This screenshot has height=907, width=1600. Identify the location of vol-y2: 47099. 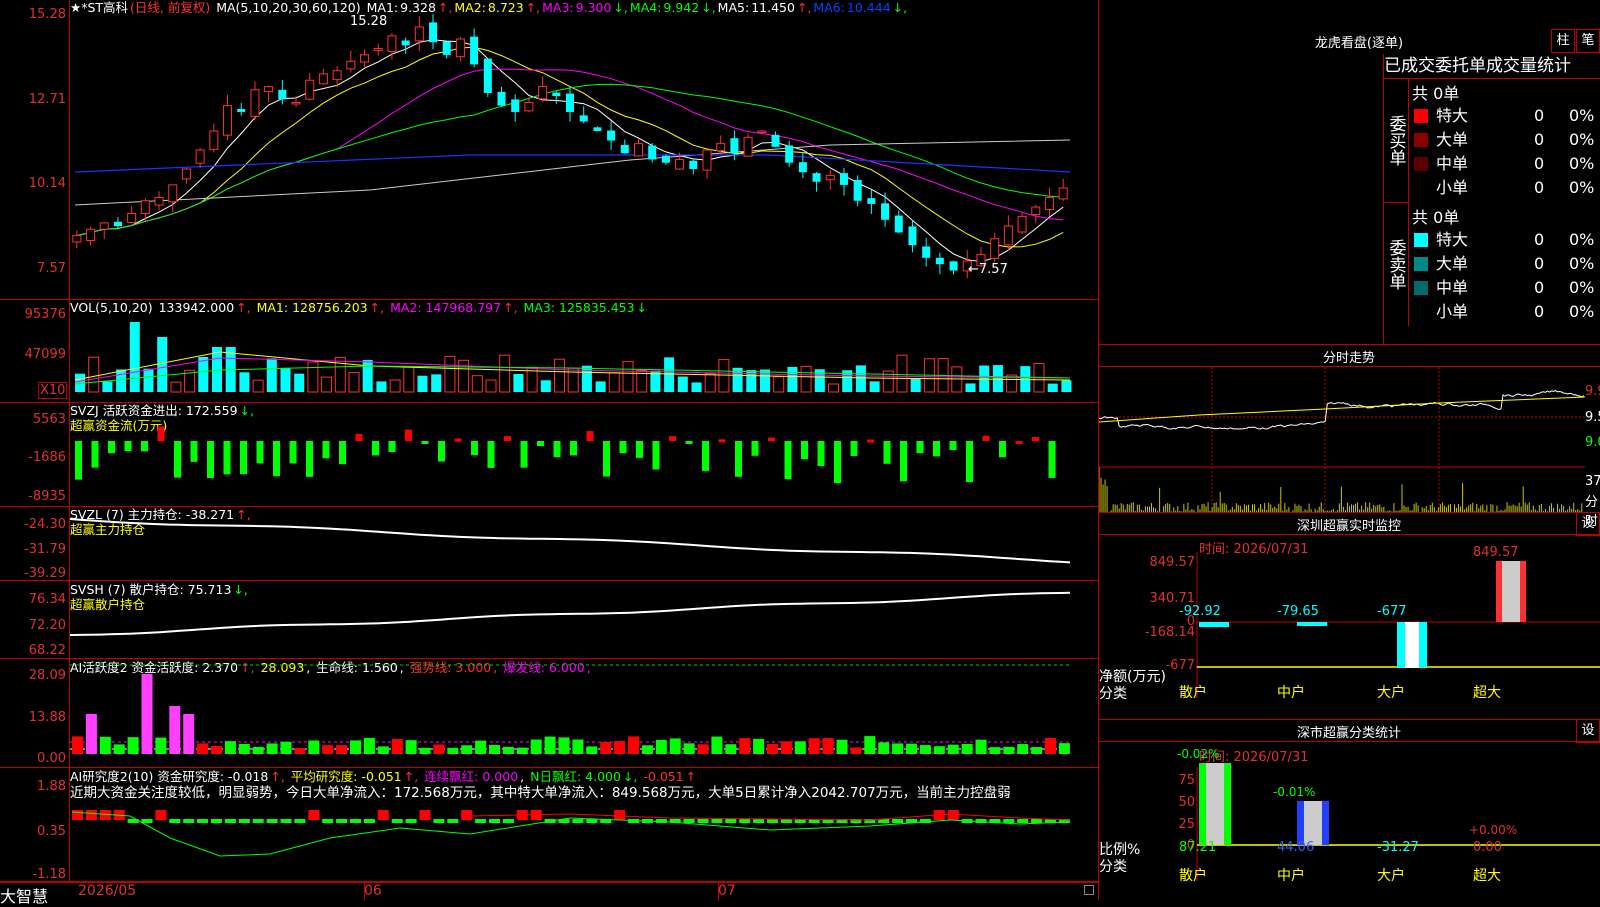
(45, 354).